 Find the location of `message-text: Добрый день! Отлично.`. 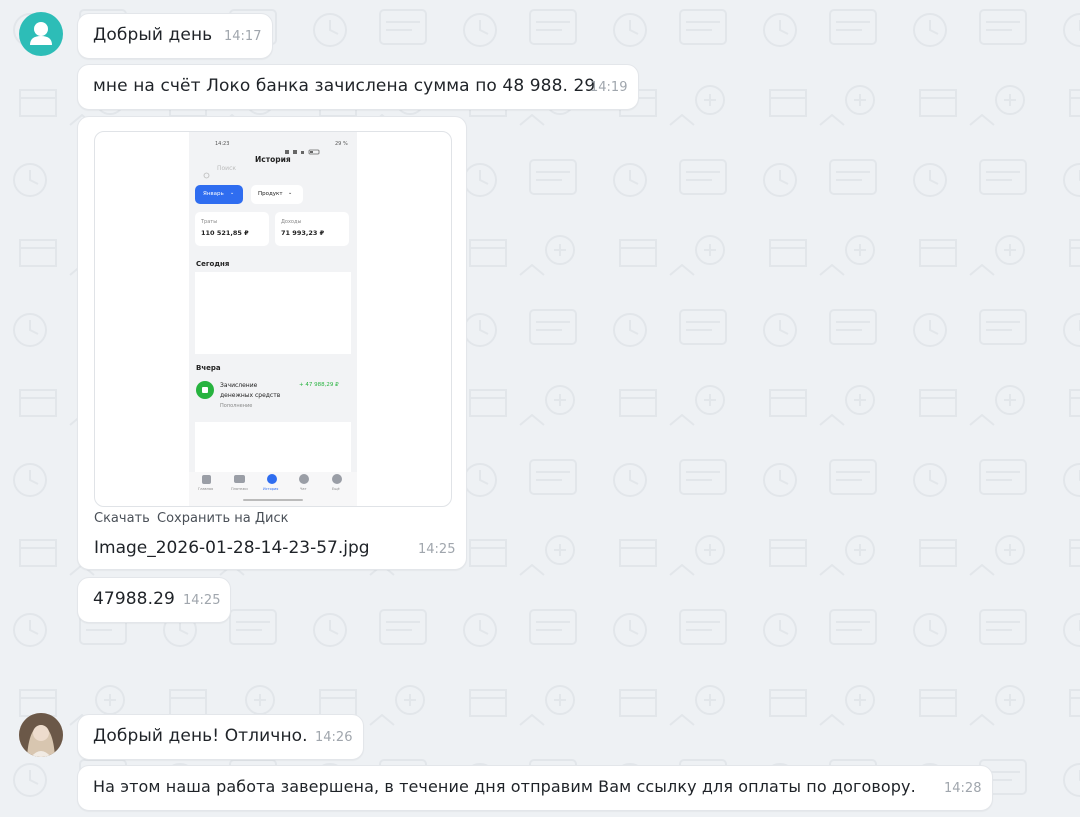

message-text: Добрый день! Отлично. is located at coordinates (200, 736).